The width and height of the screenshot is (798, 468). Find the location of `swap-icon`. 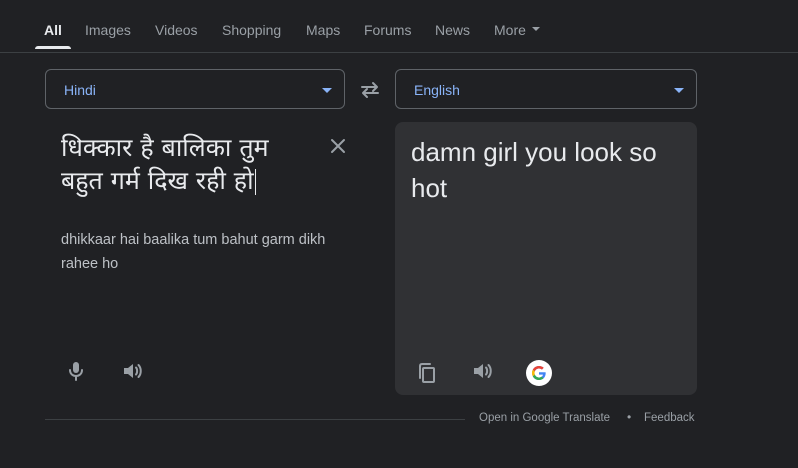

swap-icon is located at coordinates (370, 90).